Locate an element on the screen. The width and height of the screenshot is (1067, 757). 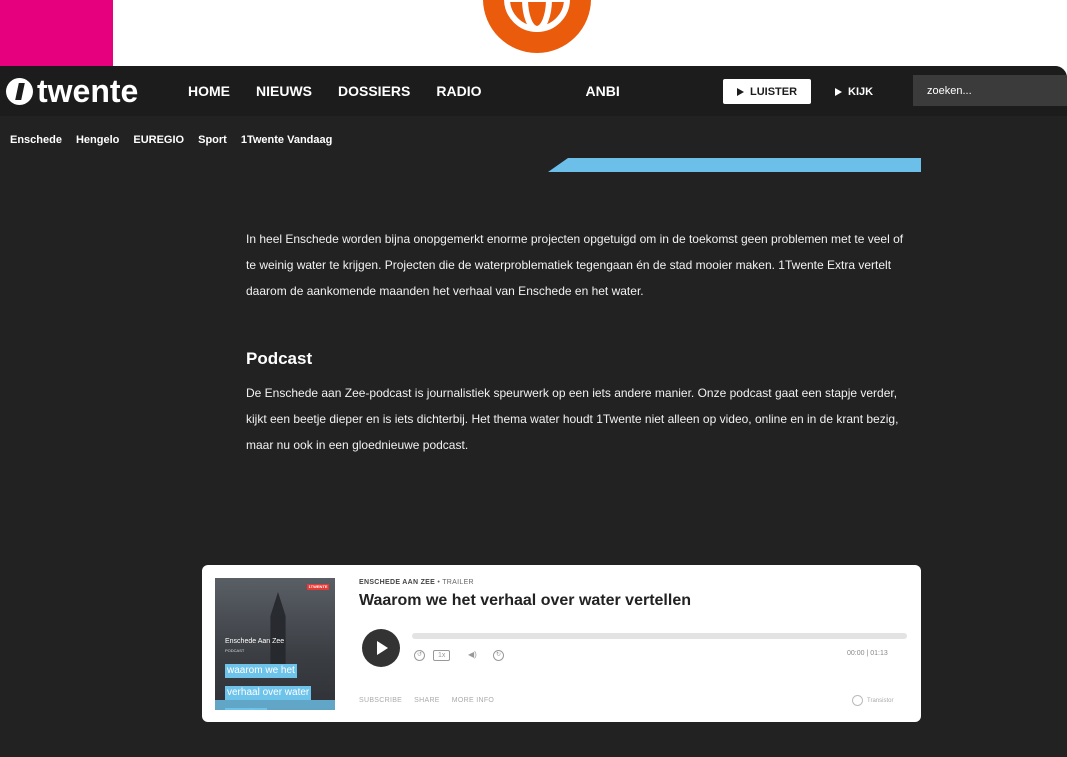
cover-wave-decoration is located at coordinates (275, 705).